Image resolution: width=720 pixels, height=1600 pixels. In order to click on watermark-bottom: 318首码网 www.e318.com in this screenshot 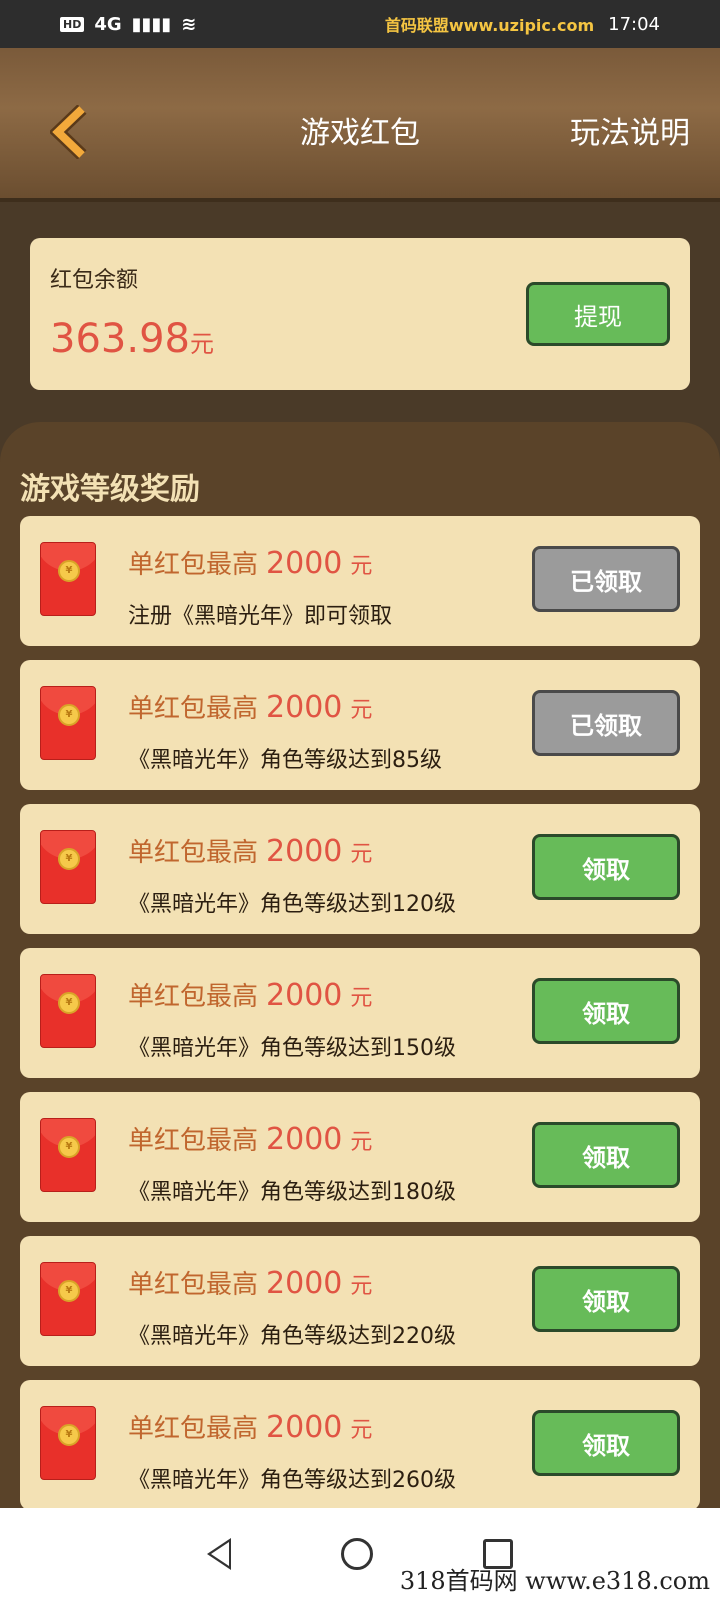, I will do `click(554, 1581)`.